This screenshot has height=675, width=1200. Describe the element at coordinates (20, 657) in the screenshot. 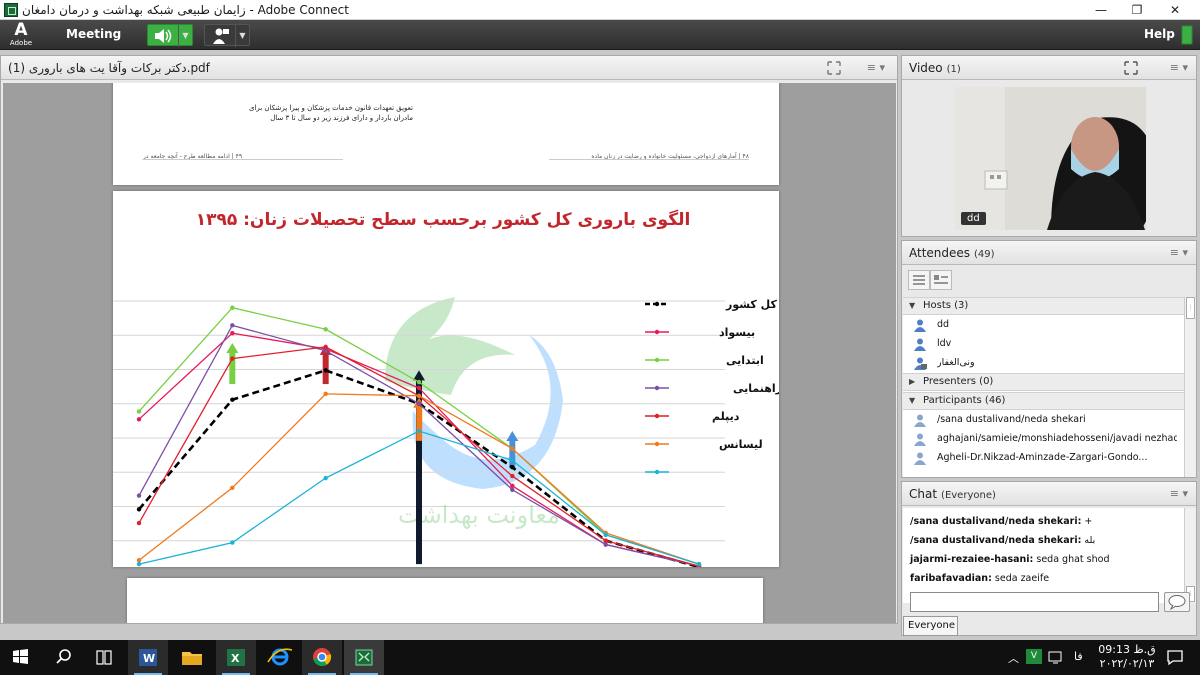

I see `start-button` at that location.